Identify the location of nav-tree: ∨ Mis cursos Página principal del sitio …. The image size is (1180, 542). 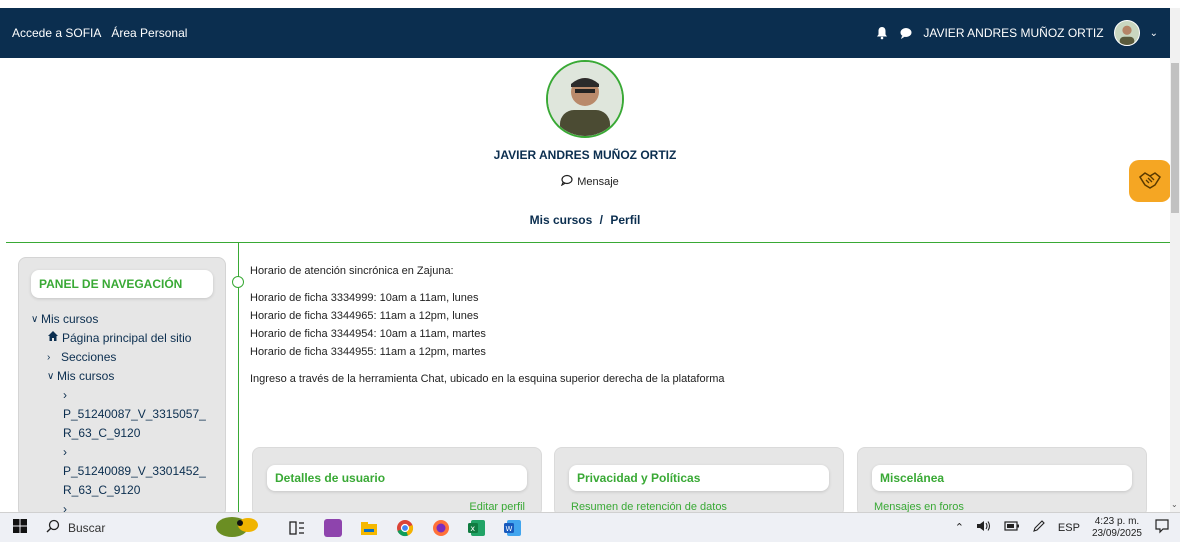
(126, 413).